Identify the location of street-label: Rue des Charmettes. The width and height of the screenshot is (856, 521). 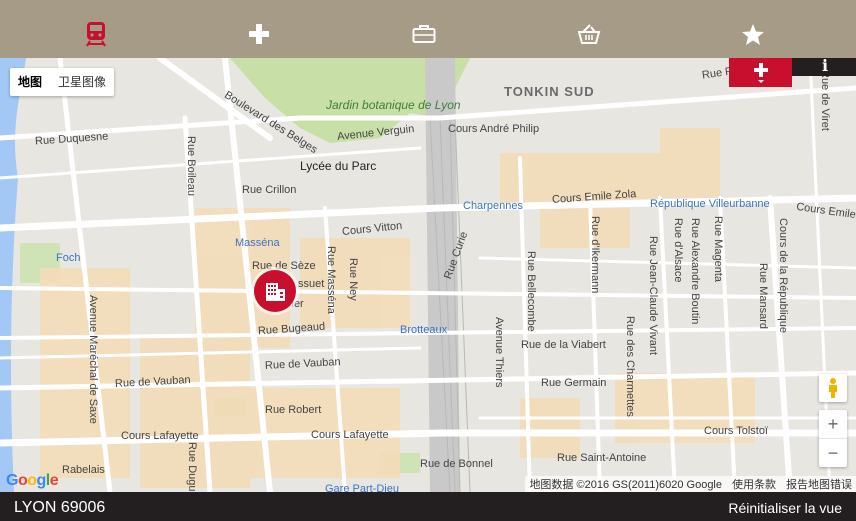
(630, 366).